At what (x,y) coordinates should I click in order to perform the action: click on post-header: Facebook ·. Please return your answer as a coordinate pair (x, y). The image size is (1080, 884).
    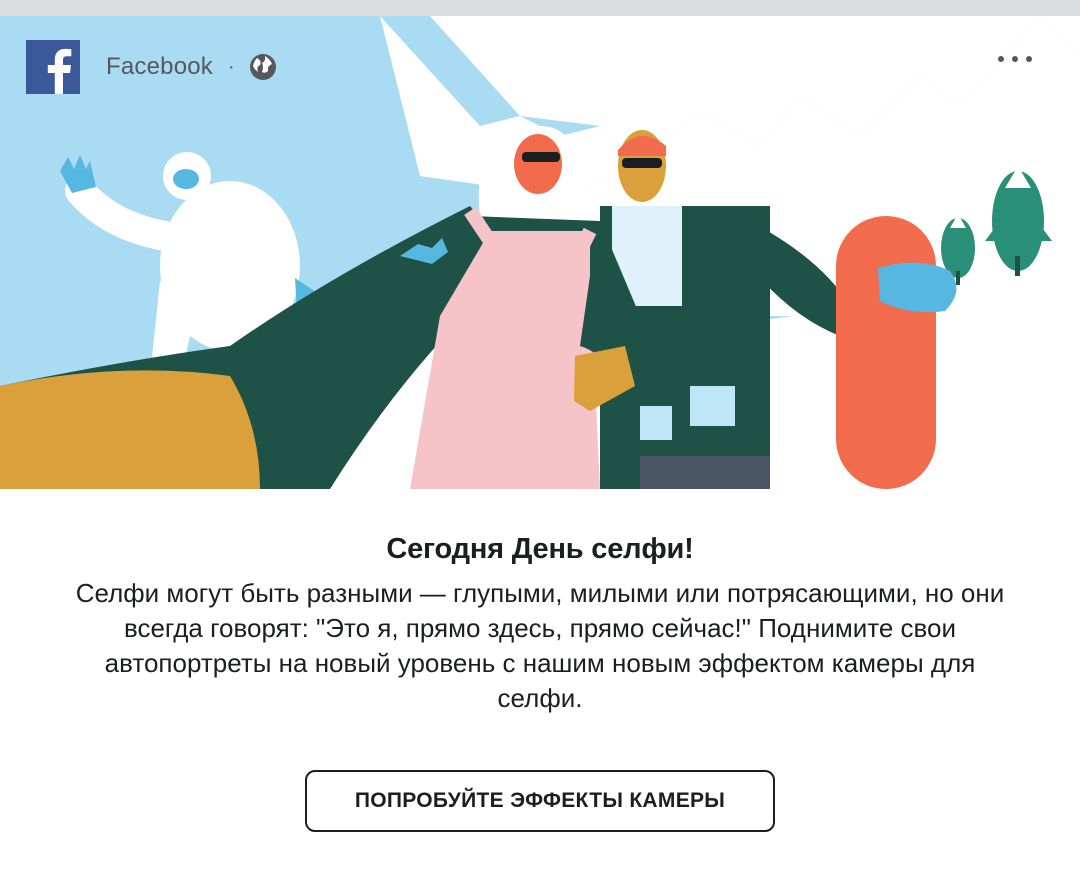
    Looking at the image, I should click on (152, 67).